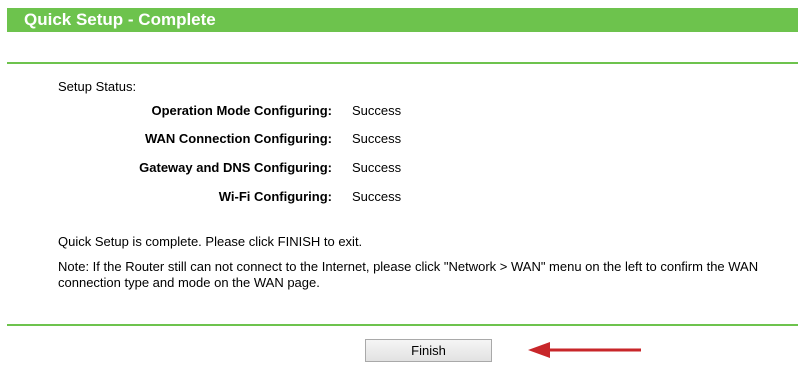 This screenshot has width=798, height=365. I want to click on status-row-operation-mode: Operation Mode Configuring: Success, so click(399, 111).